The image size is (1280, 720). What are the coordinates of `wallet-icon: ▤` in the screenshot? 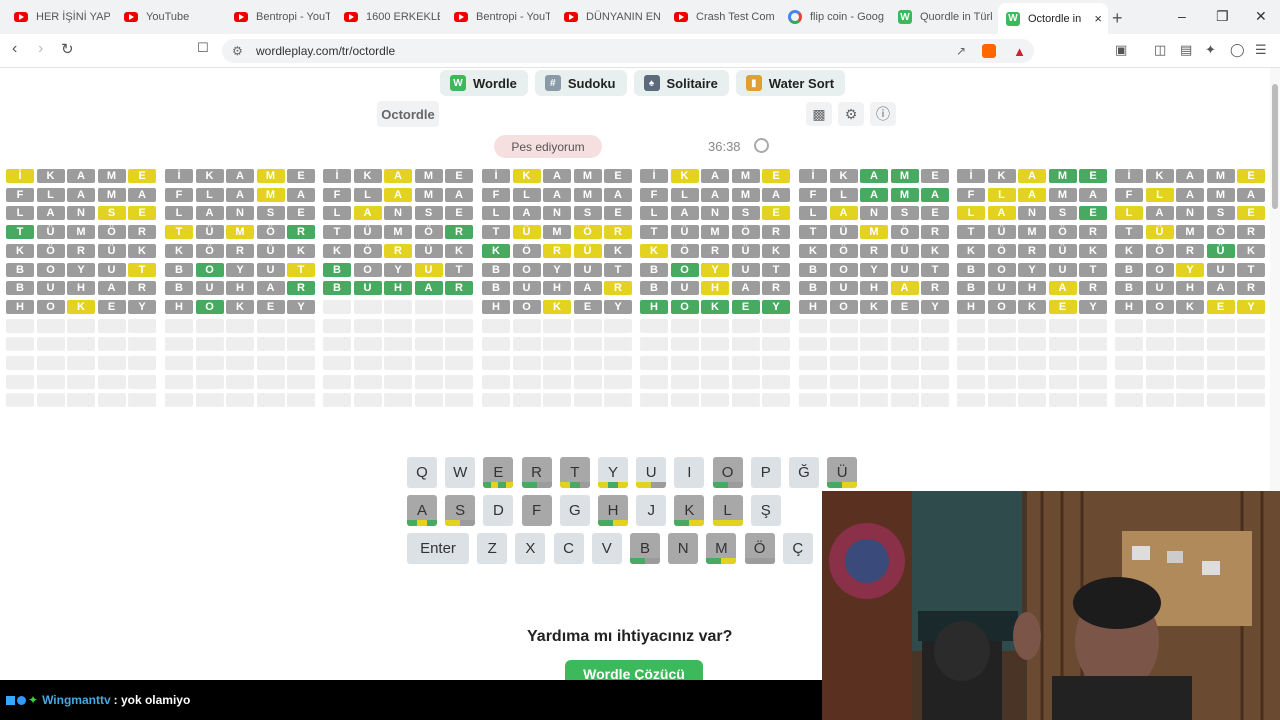 It's located at (1186, 50).